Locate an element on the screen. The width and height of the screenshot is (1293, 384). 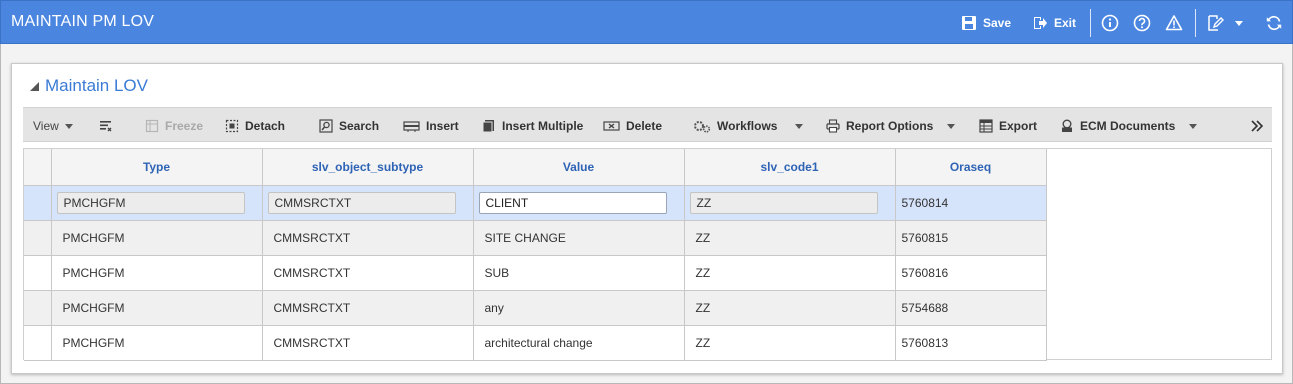
workflows-label: Workflows is located at coordinates (747, 126).